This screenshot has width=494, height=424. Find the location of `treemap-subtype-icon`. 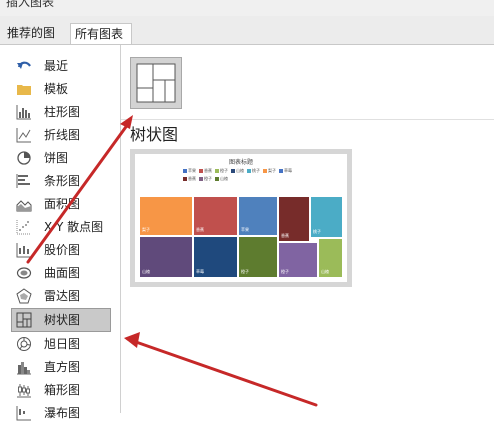

treemap-subtype-icon is located at coordinates (156, 83).